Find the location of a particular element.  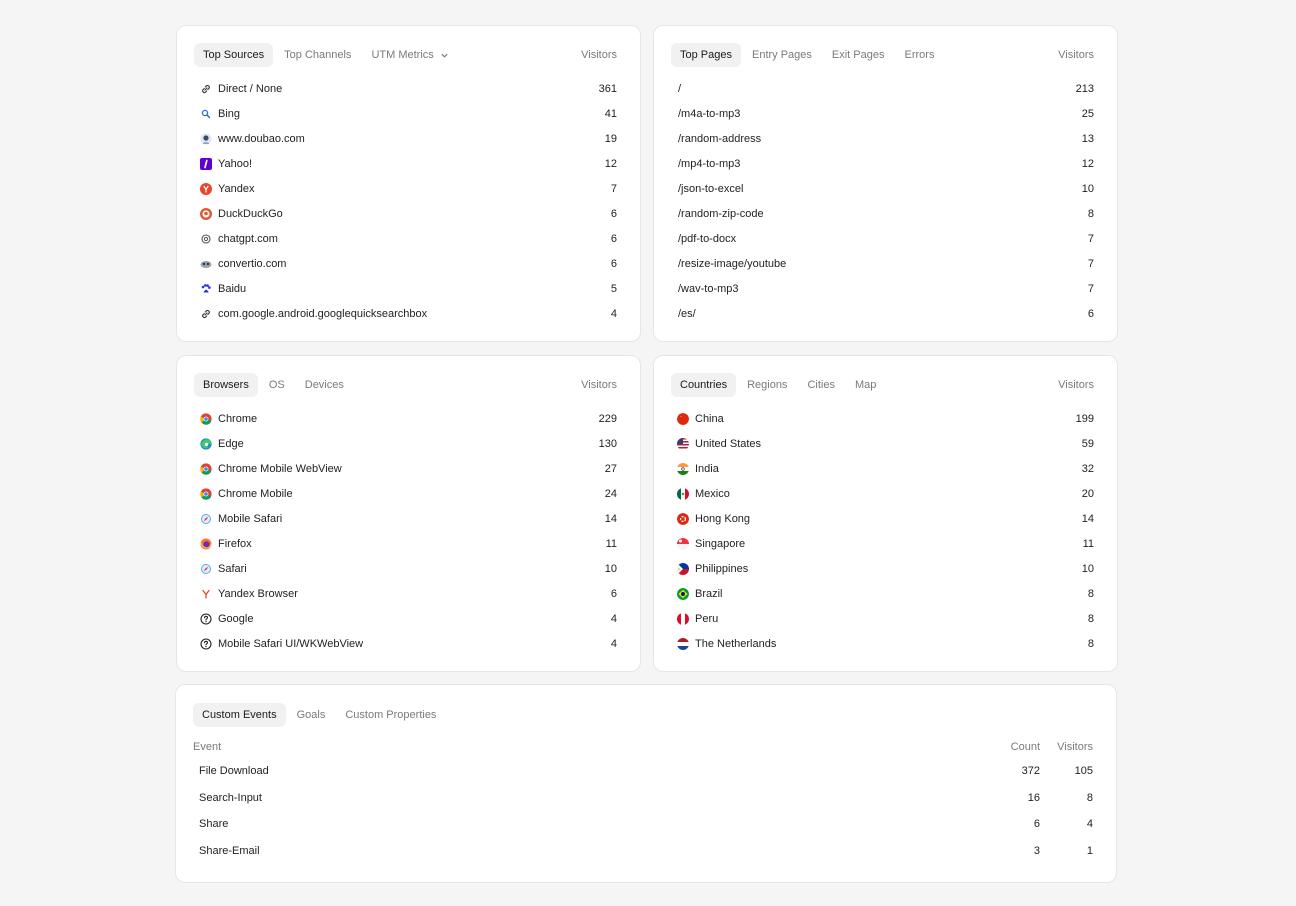

list-item-label: chatgpt.com is located at coordinates (248, 238).